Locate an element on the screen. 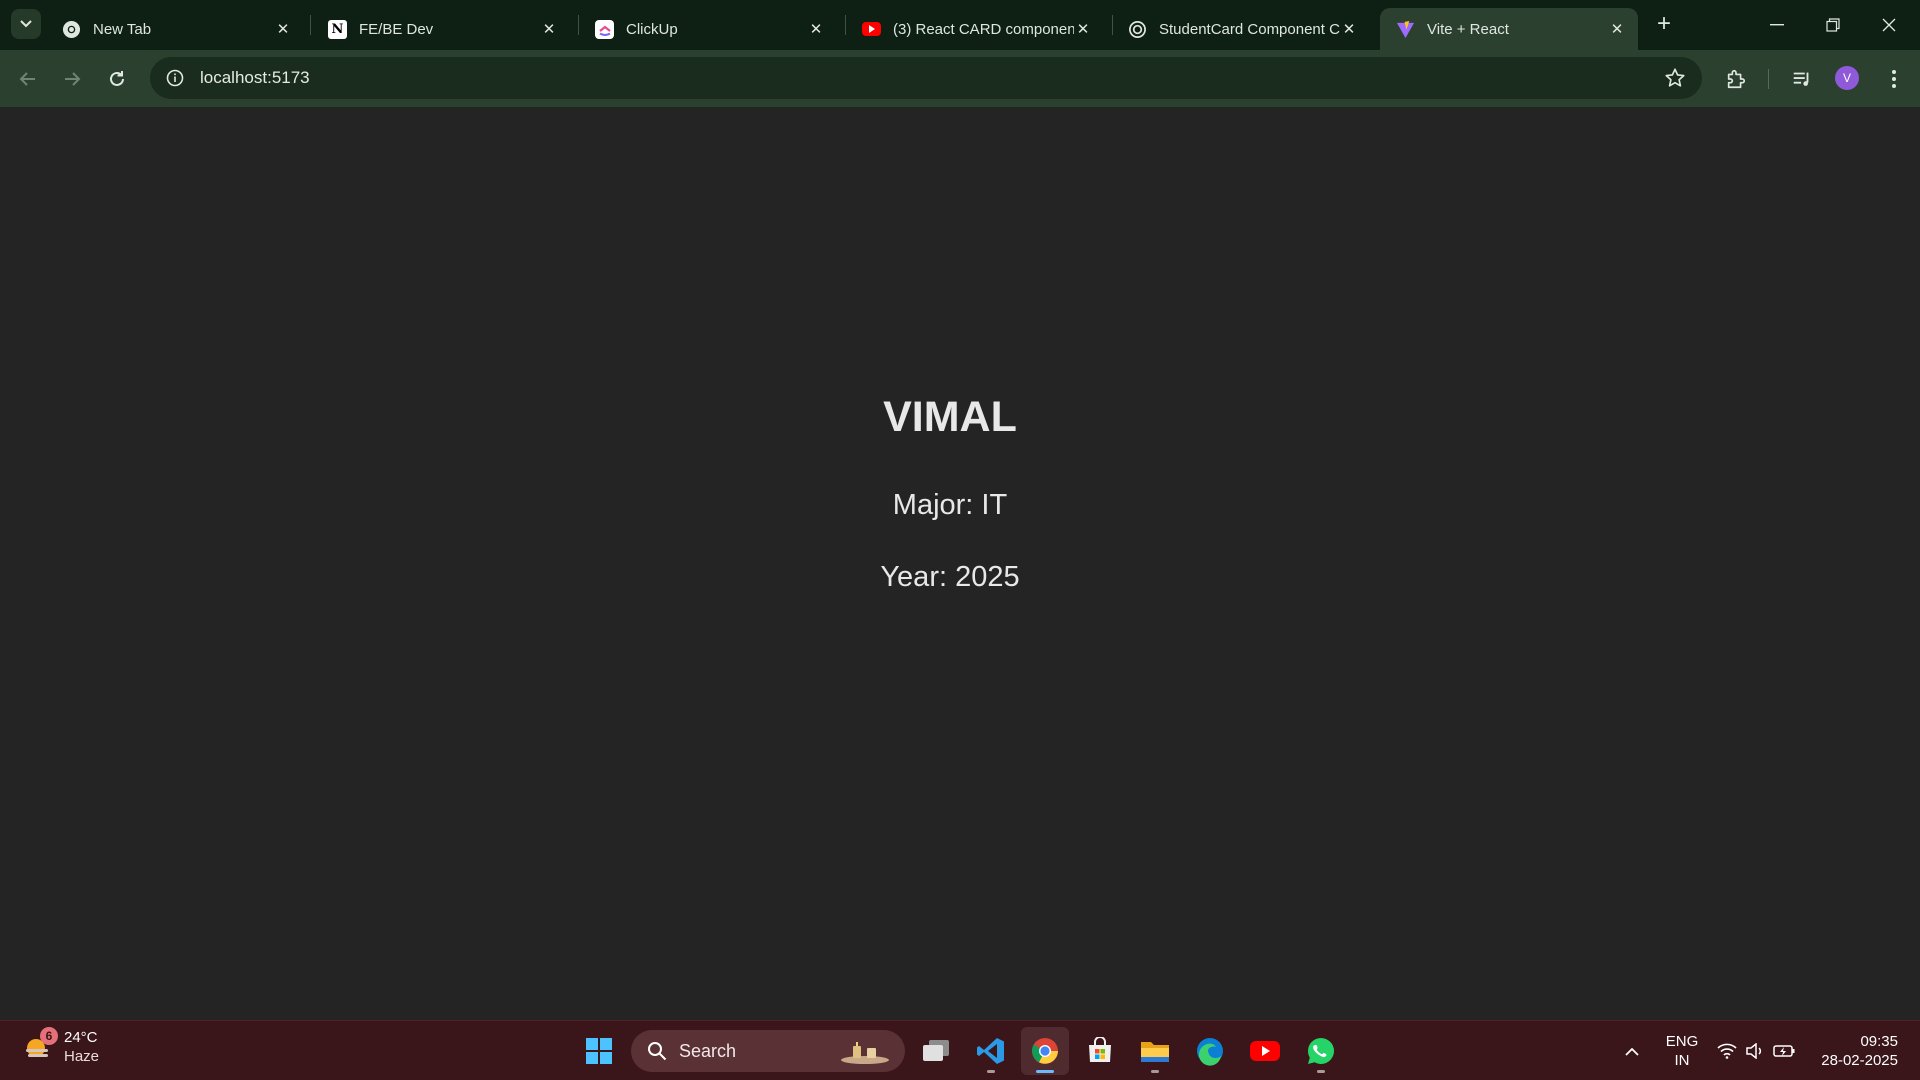 The width and height of the screenshot is (1920, 1080). chevron-up-icon is located at coordinates (1632, 1051).